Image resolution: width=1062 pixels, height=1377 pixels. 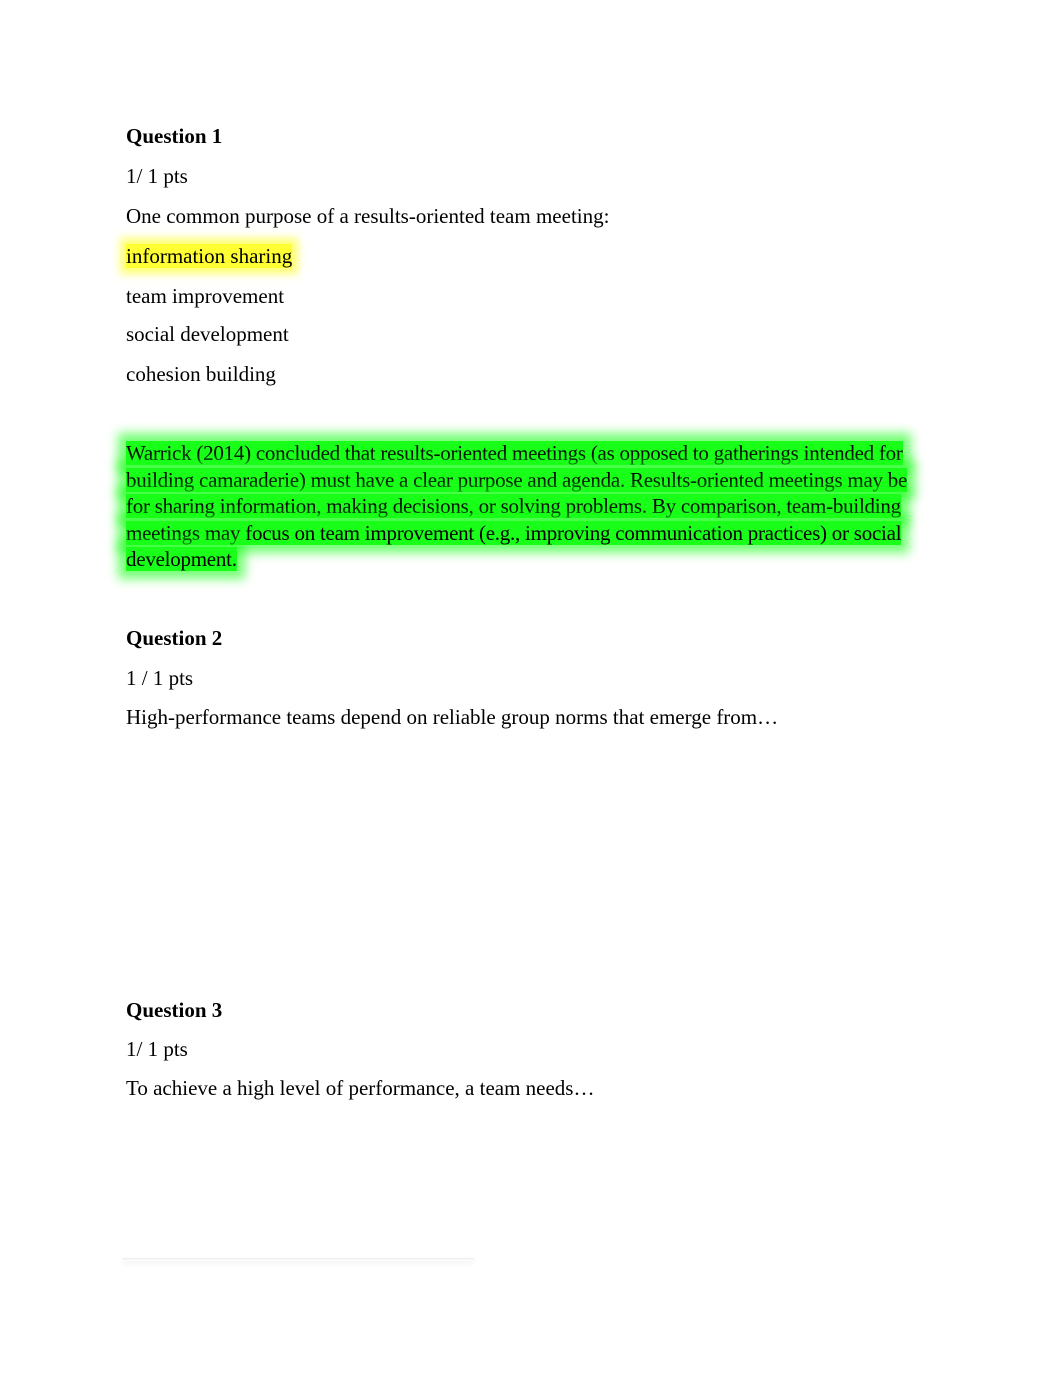 What do you see at coordinates (160, 678) in the screenshot?
I see `question-points: 1 / 1 pts` at bounding box center [160, 678].